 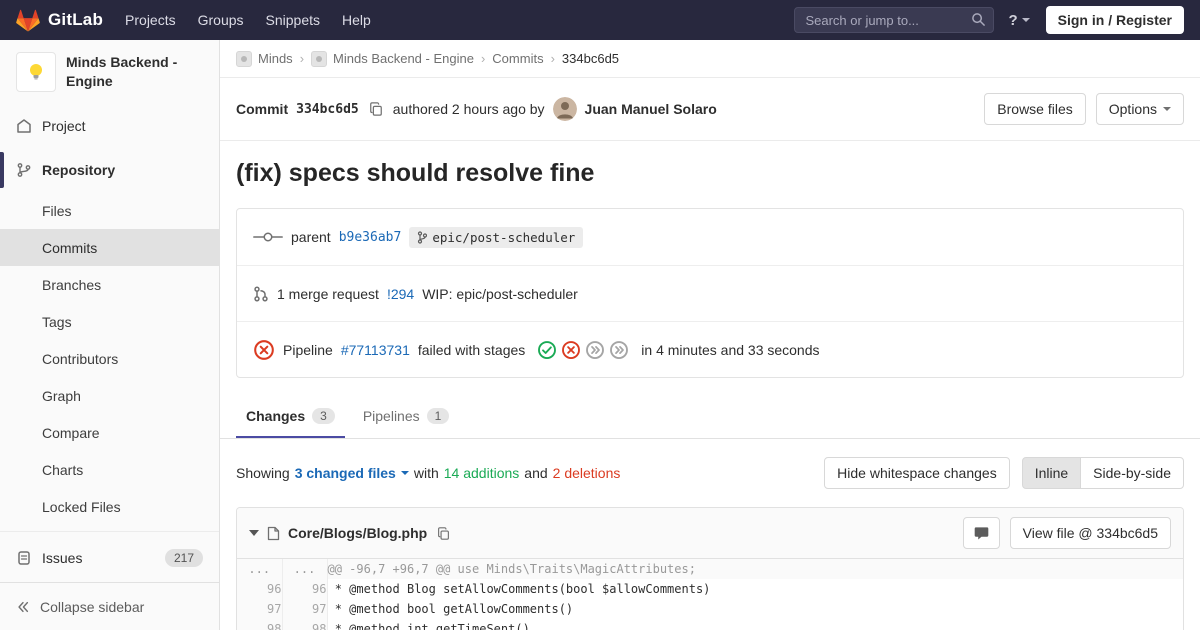 What do you see at coordinates (345, 473) in the screenshot?
I see `changed-files-label: 3 changed files` at bounding box center [345, 473].